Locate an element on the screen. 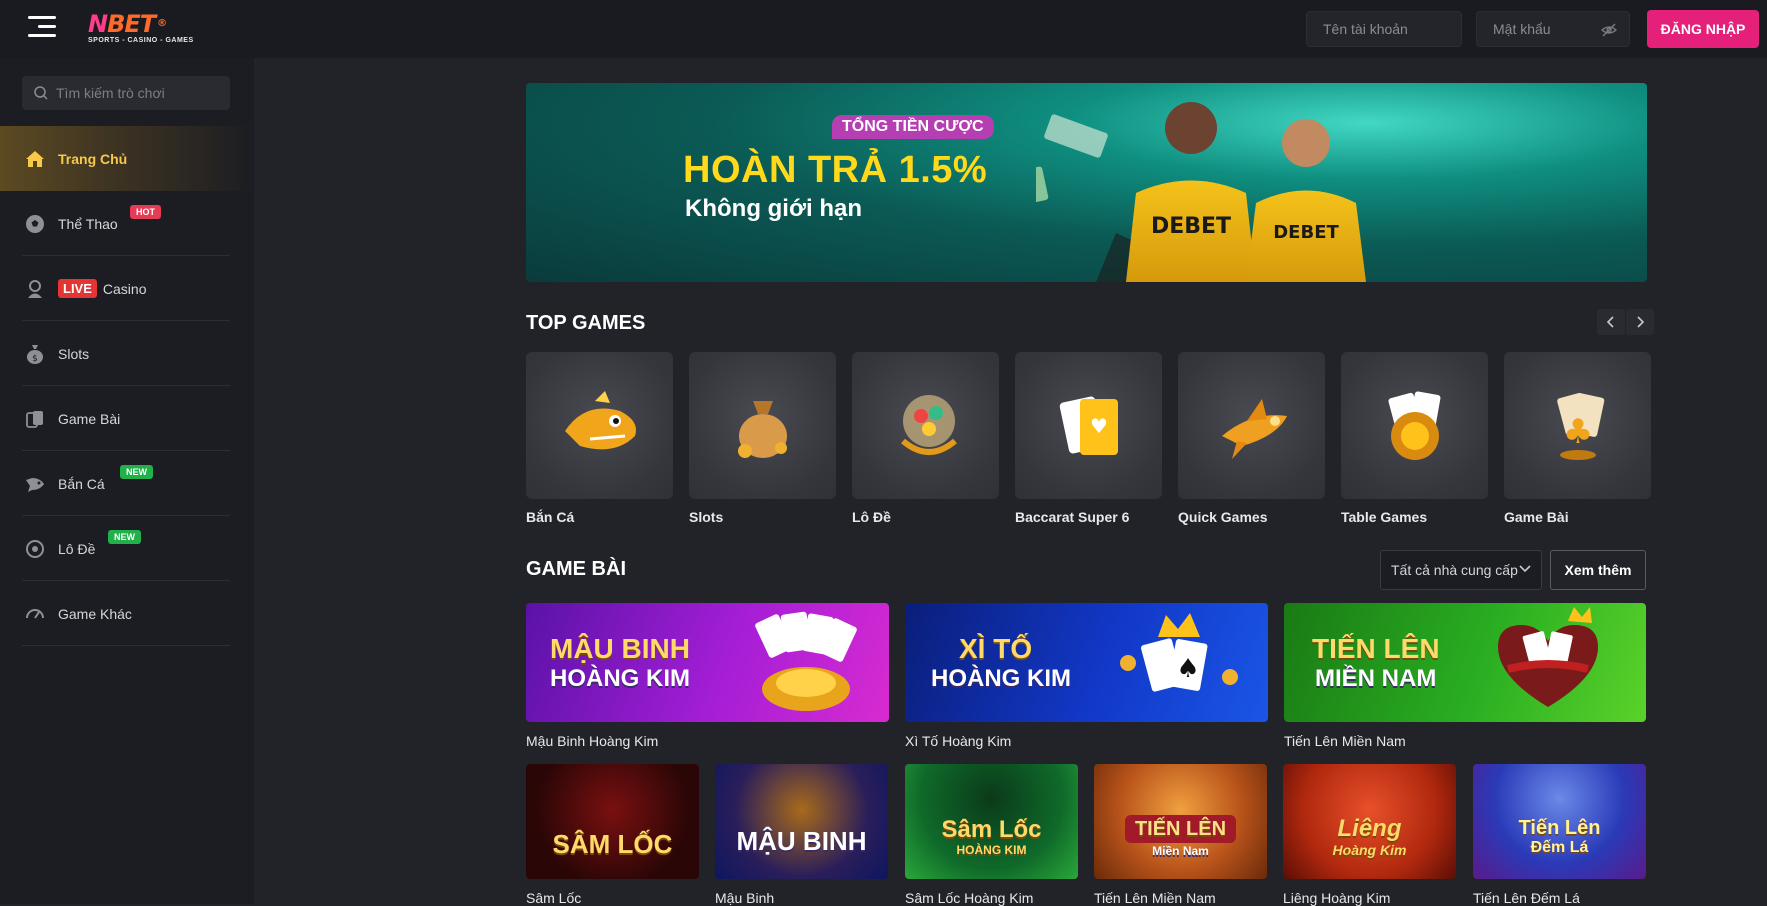  chevron-right-icon is located at coordinates (1641, 322).